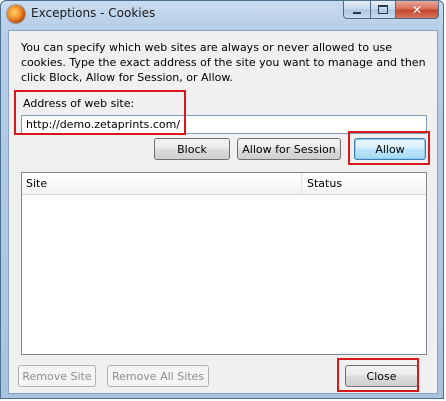  What do you see at coordinates (390, 149) in the screenshot?
I see `allow-button: Allow` at bounding box center [390, 149].